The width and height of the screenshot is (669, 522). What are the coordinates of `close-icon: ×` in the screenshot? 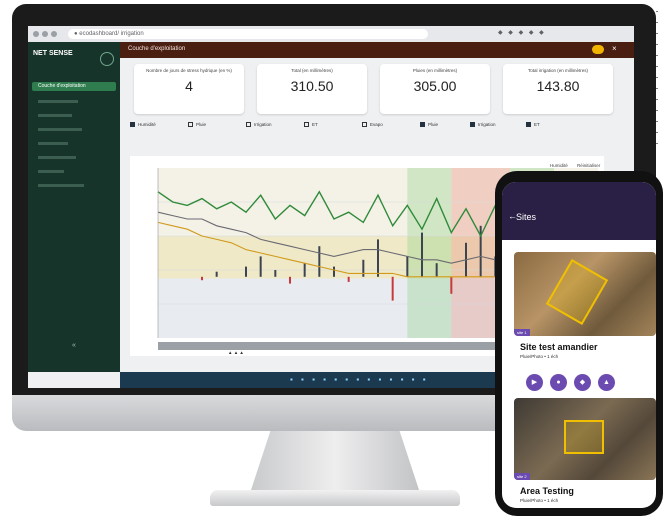 It's located at (614, 48).